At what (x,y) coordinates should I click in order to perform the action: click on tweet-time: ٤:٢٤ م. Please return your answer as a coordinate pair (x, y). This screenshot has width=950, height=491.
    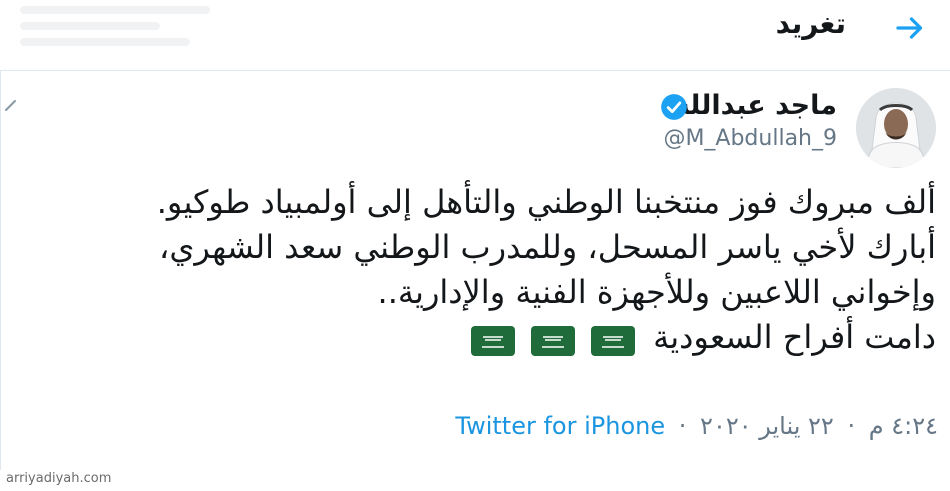
    Looking at the image, I should click on (903, 426).